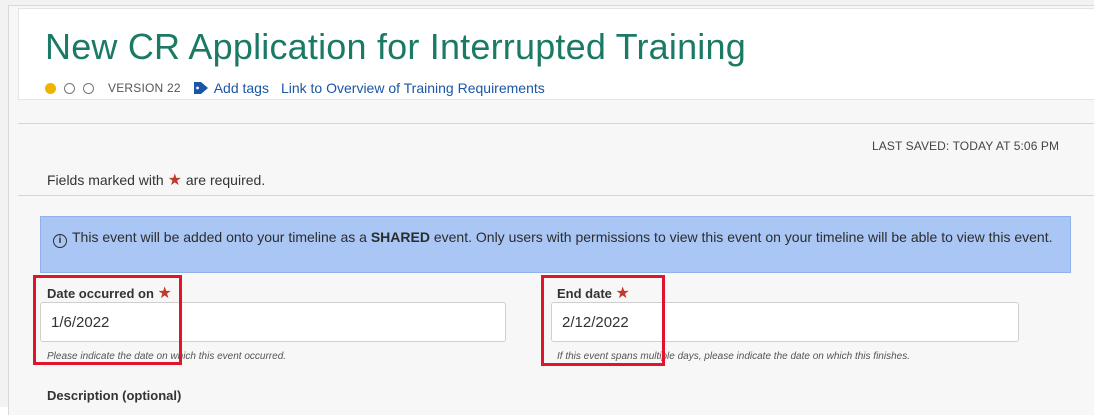 The height and width of the screenshot is (415, 1094). Describe the element at coordinates (114, 395) in the screenshot. I see `description-label: Description (optional)` at that location.